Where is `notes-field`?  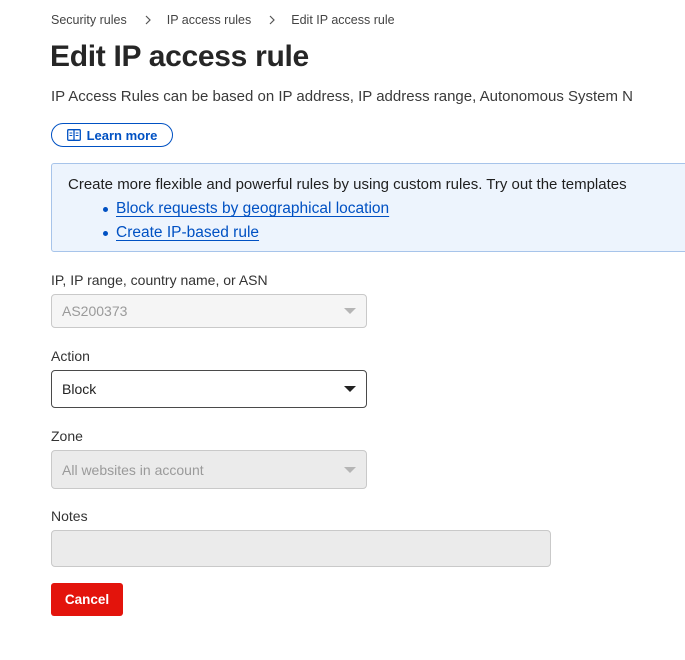
notes-field is located at coordinates (301, 548).